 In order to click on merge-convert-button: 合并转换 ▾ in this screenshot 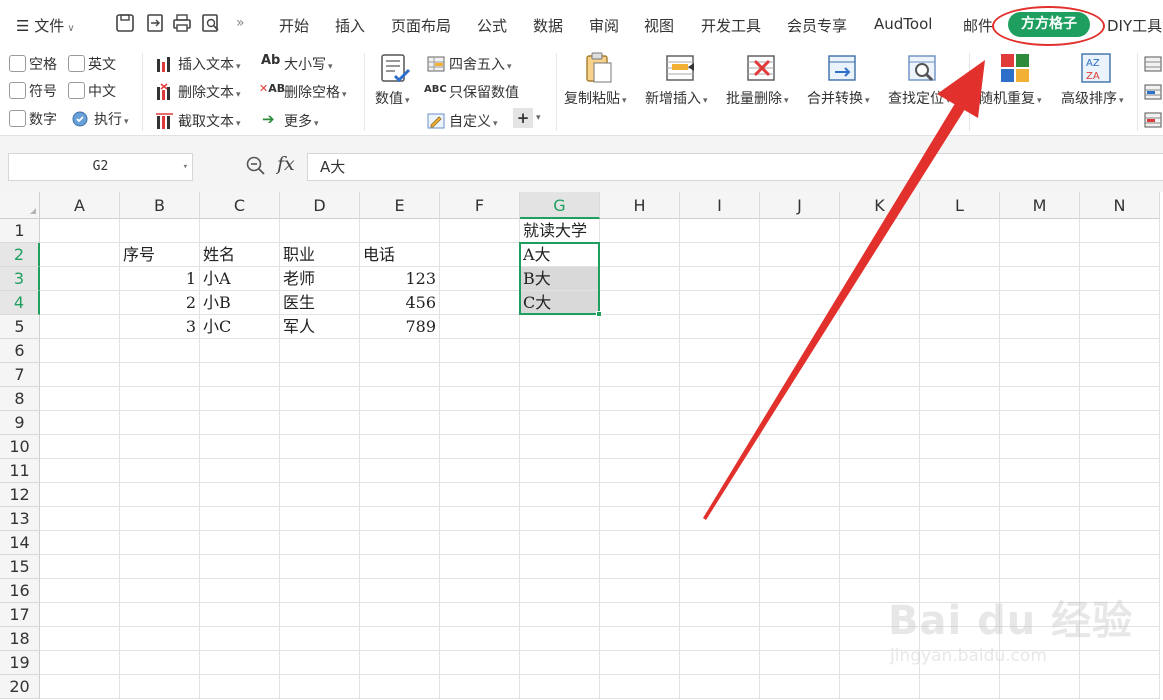, I will do `click(838, 98)`.